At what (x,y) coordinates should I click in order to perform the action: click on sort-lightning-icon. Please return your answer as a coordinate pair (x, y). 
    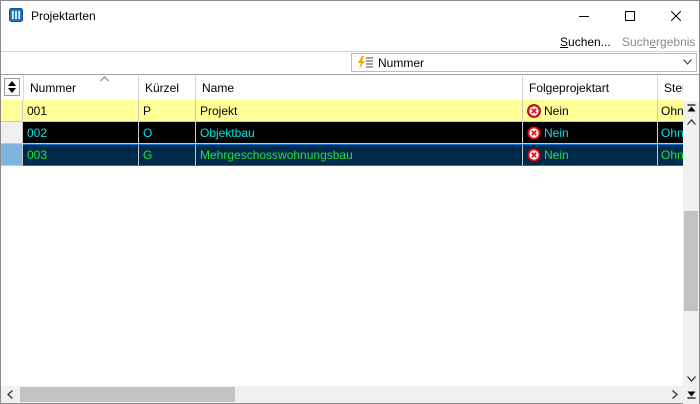
    Looking at the image, I should click on (365, 62).